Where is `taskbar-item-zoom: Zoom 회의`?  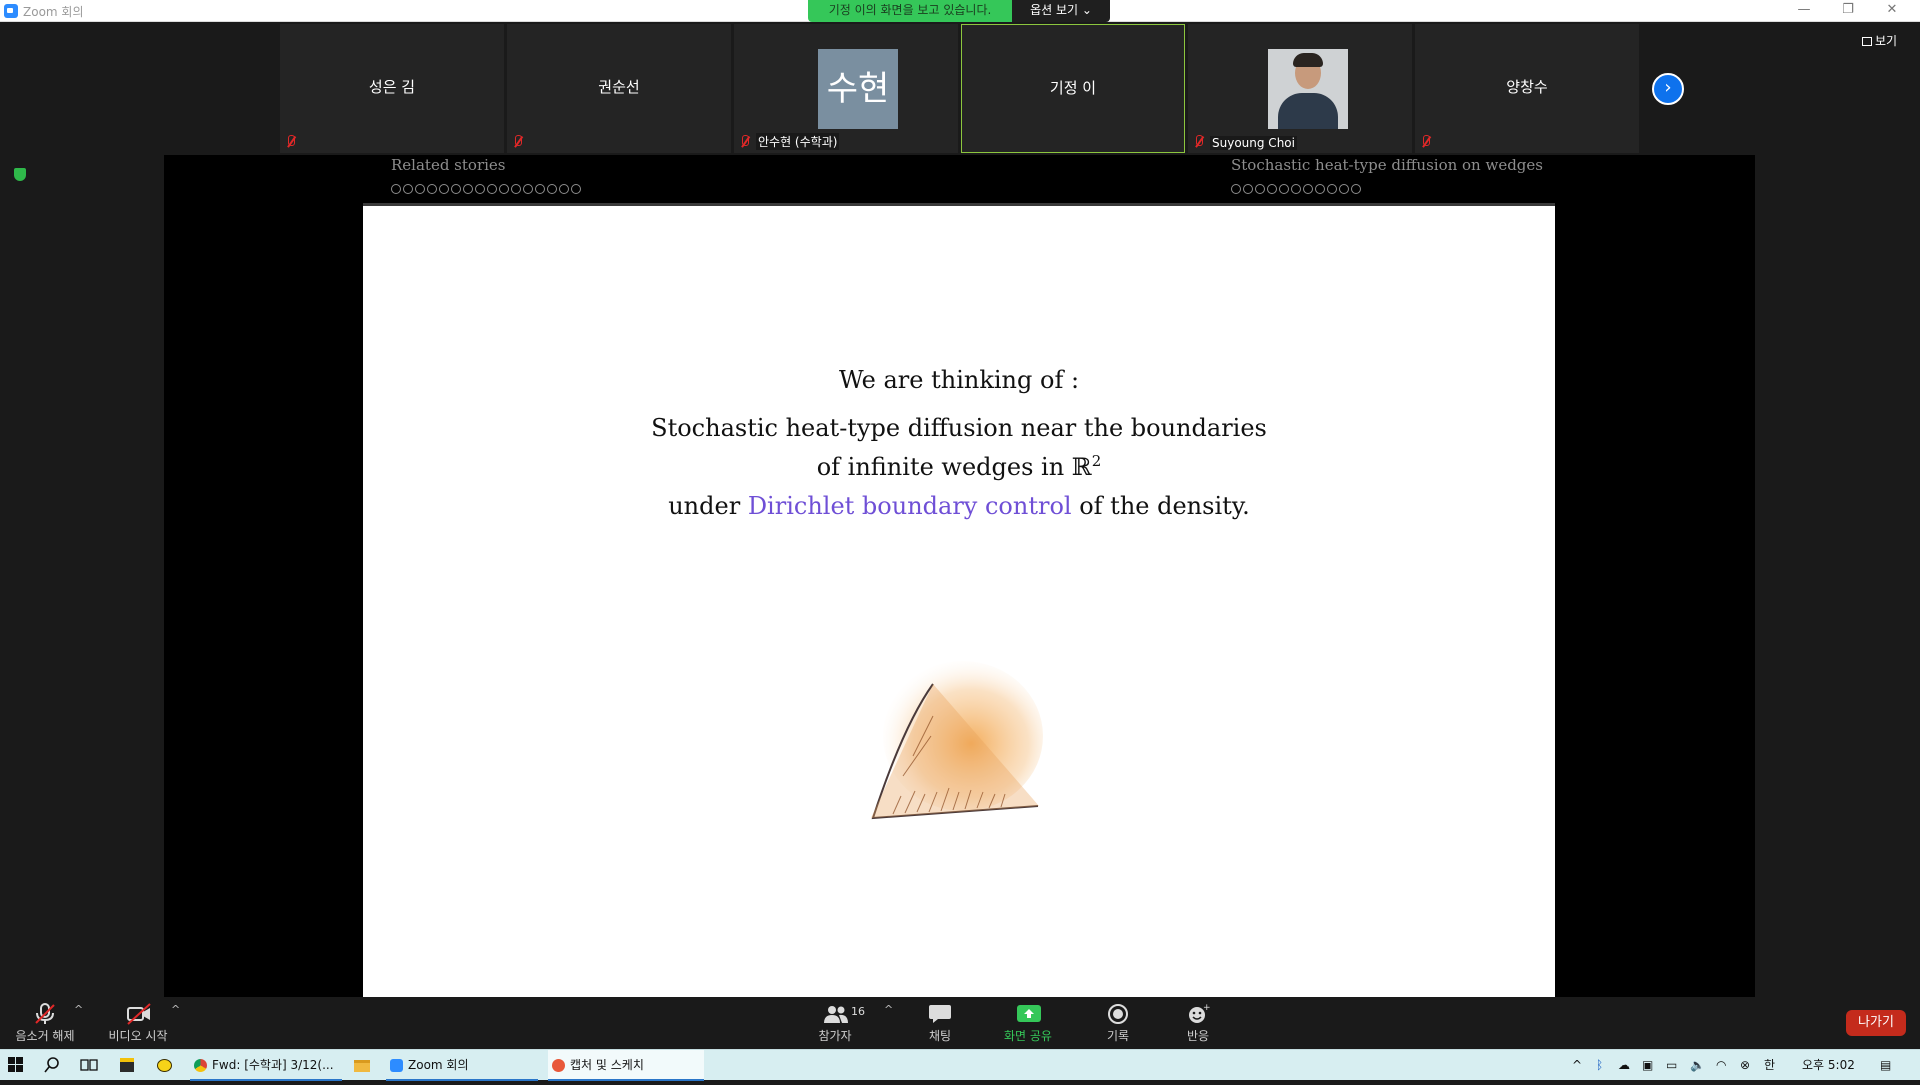
taskbar-item-zoom: Zoom 회의 is located at coordinates (462, 1065).